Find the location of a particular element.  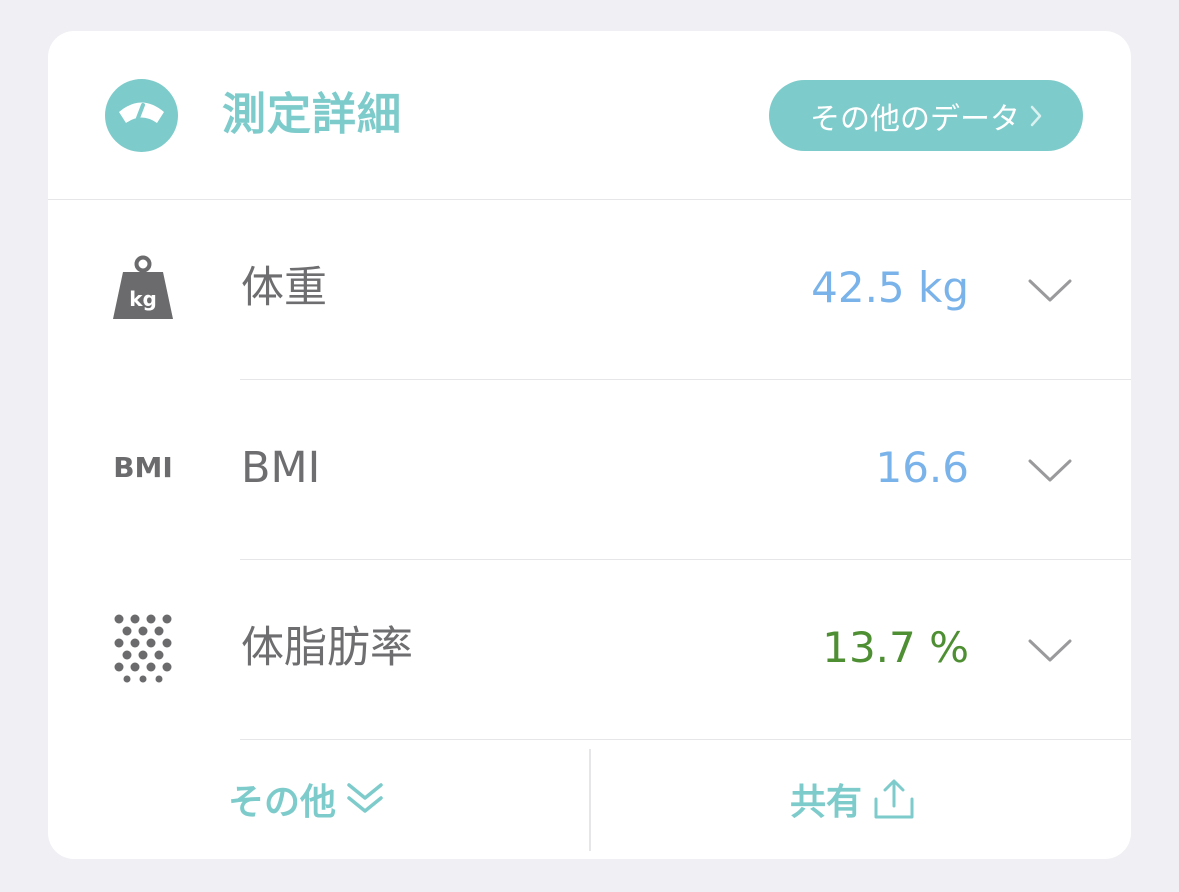

share-button: 共有 is located at coordinates (853, 799).